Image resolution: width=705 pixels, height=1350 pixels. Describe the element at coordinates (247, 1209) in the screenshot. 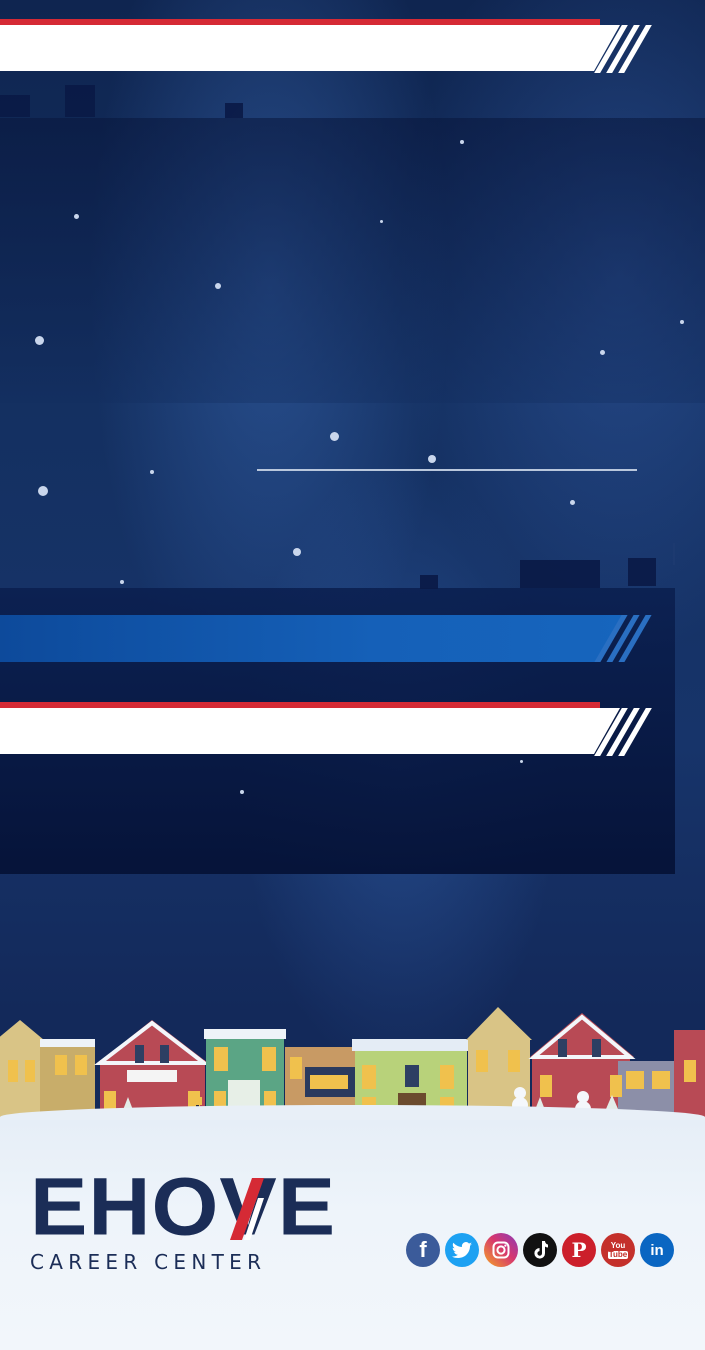

I see `logo-red-slash-icon` at that location.